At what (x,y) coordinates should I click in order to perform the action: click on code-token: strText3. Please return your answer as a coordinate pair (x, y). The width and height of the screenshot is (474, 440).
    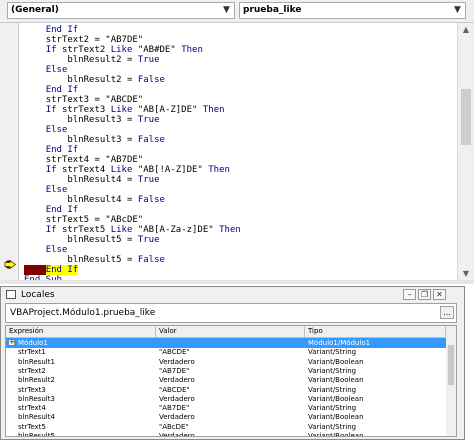
    Looking at the image, I should click on (83, 110).